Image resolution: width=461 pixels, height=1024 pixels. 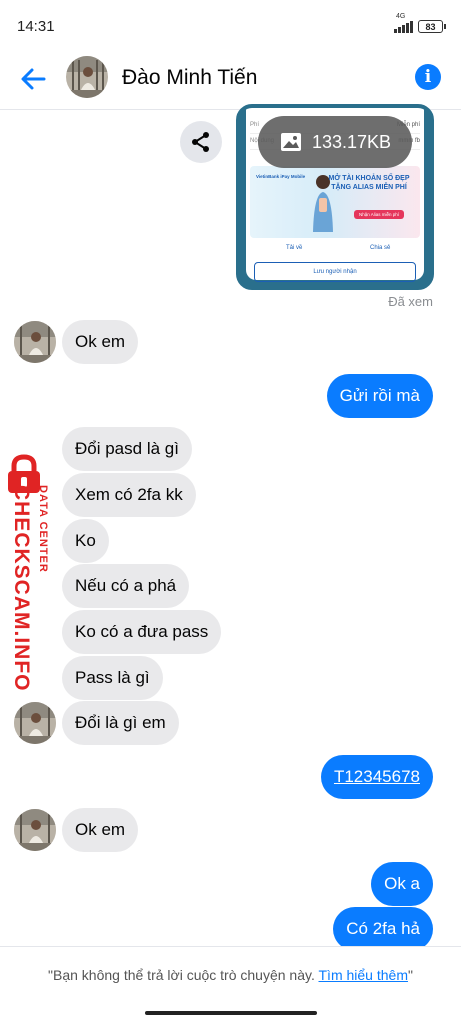 I want to click on learn-more-link: Tìm hiểu thêm, so click(x=363, y=975).